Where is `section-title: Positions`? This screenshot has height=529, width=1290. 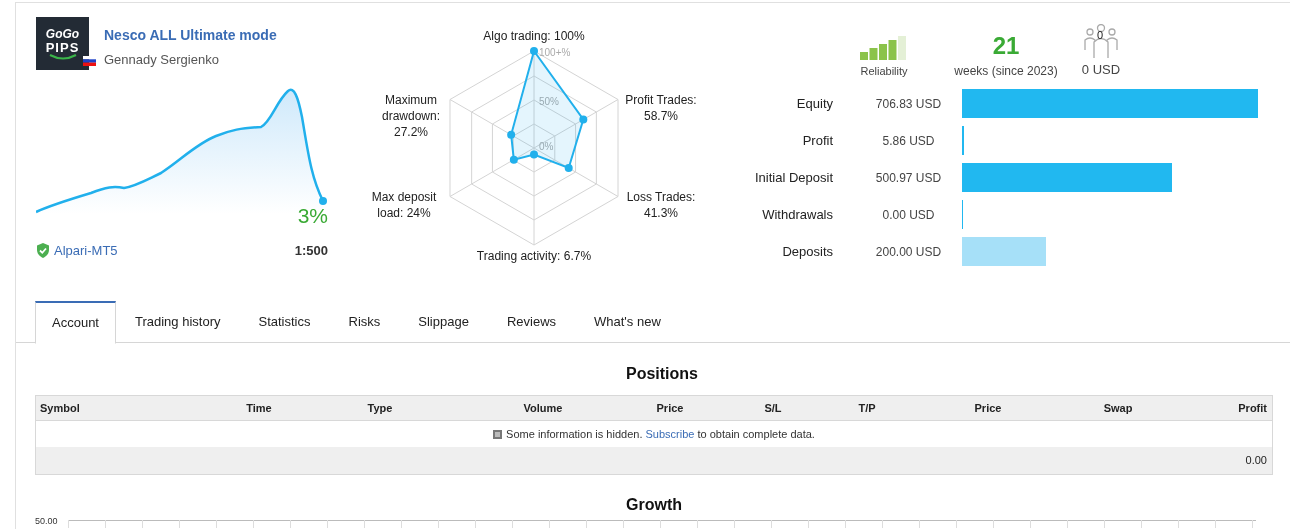 section-title: Positions is located at coordinates (662, 374).